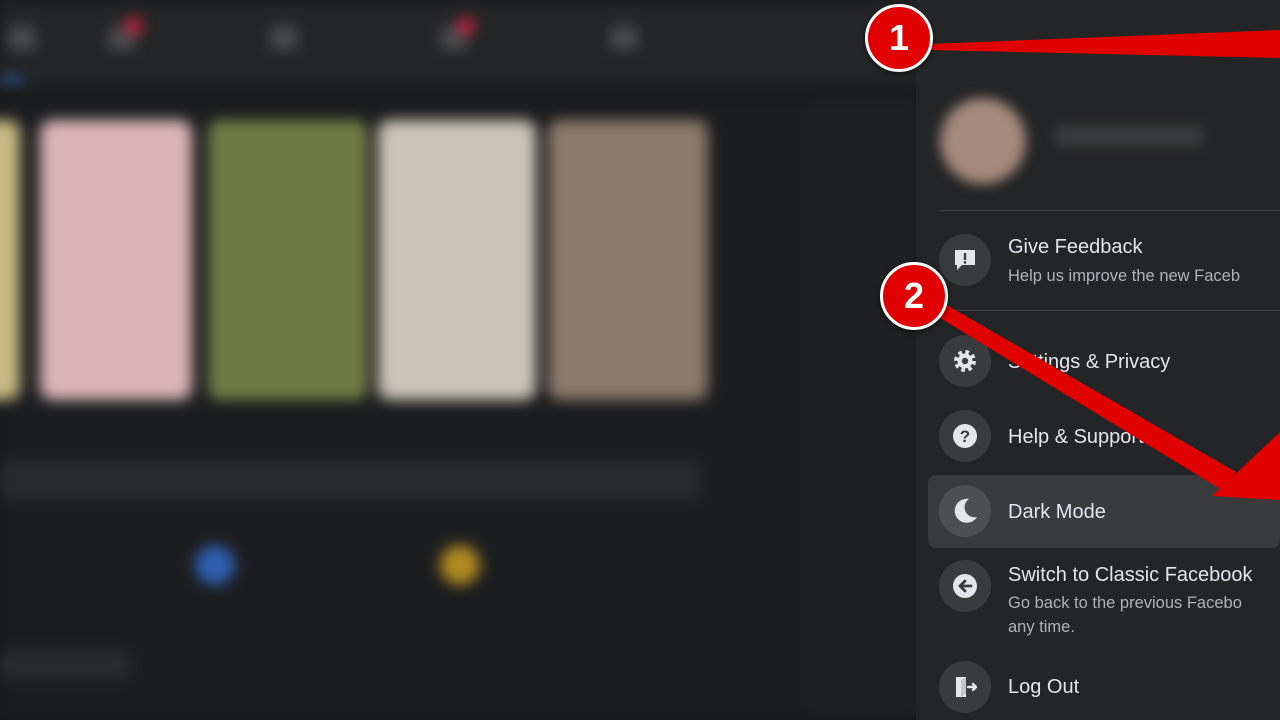 This screenshot has height=720, width=1280. I want to click on help-support-item: ? Help & Support, so click(1104, 436).